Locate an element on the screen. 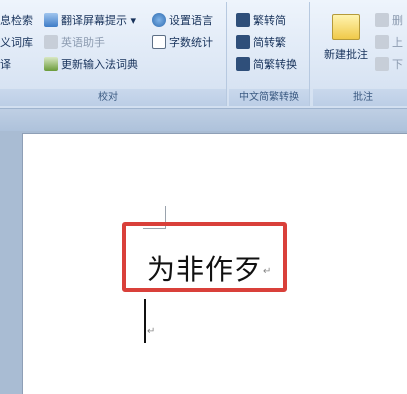  simp-to-trad-button: 简转繁 is located at coordinates (261, 42).